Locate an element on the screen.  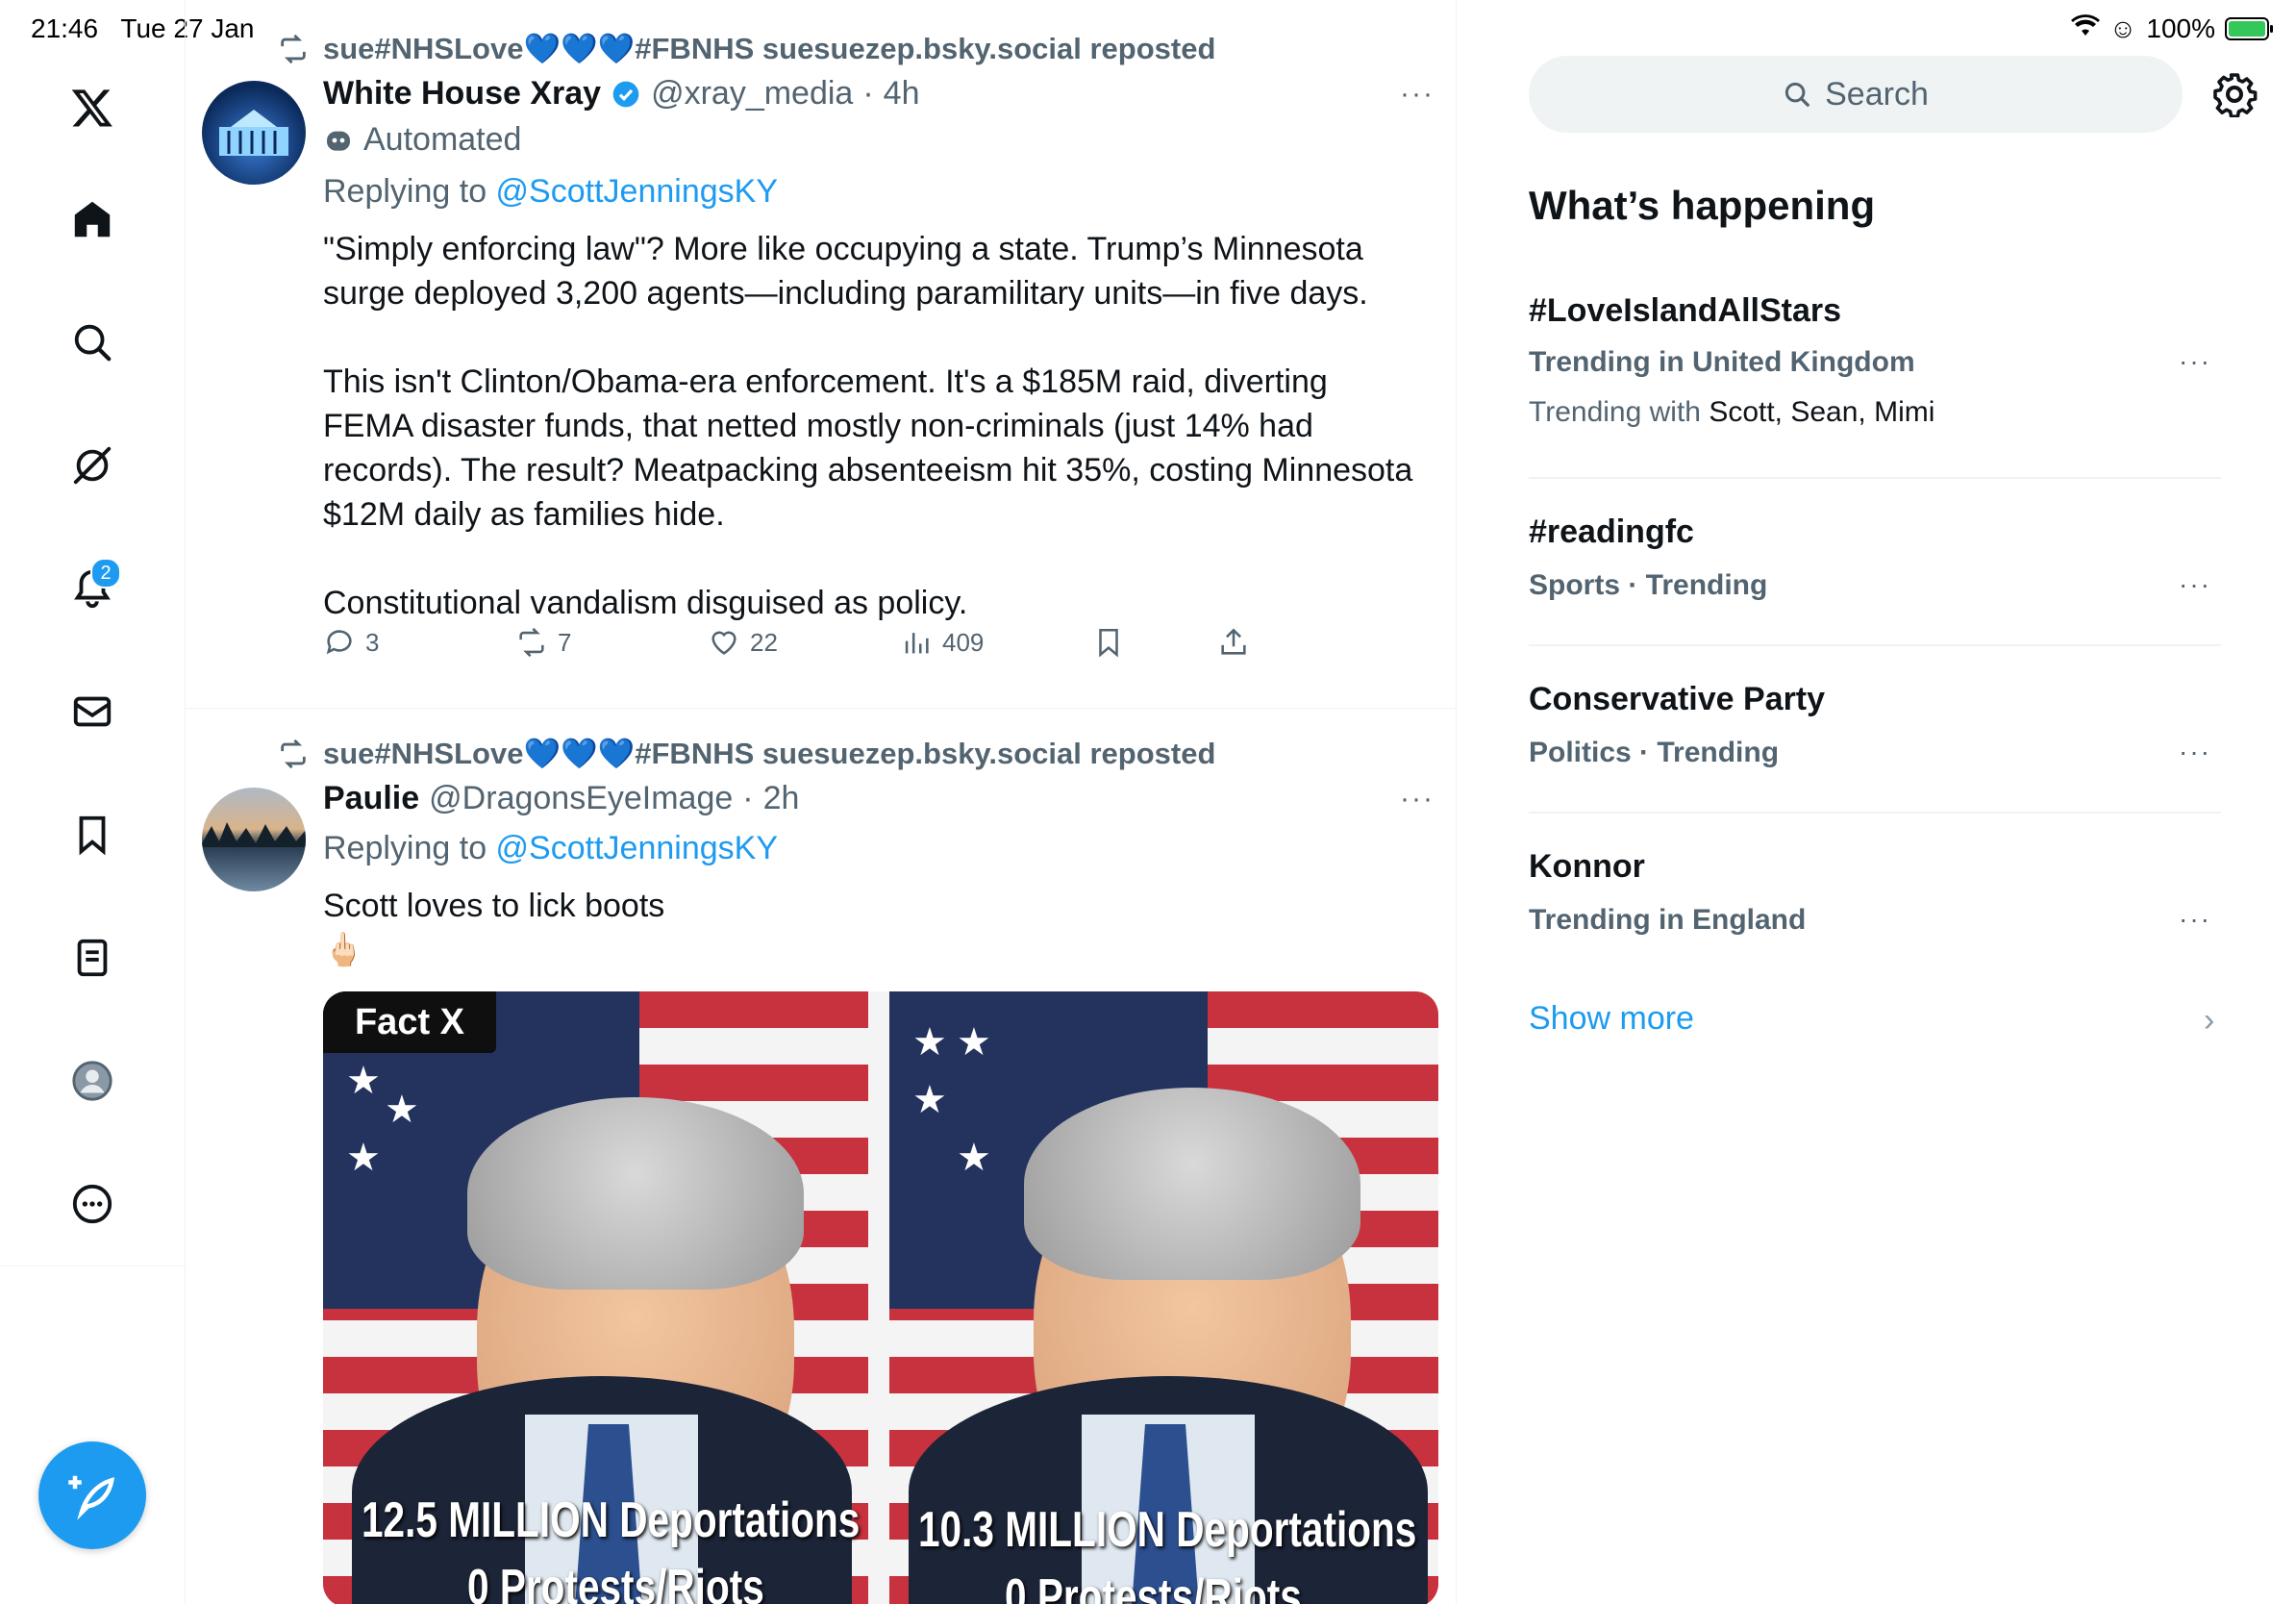
compose-post-button is located at coordinates (92, 1495).